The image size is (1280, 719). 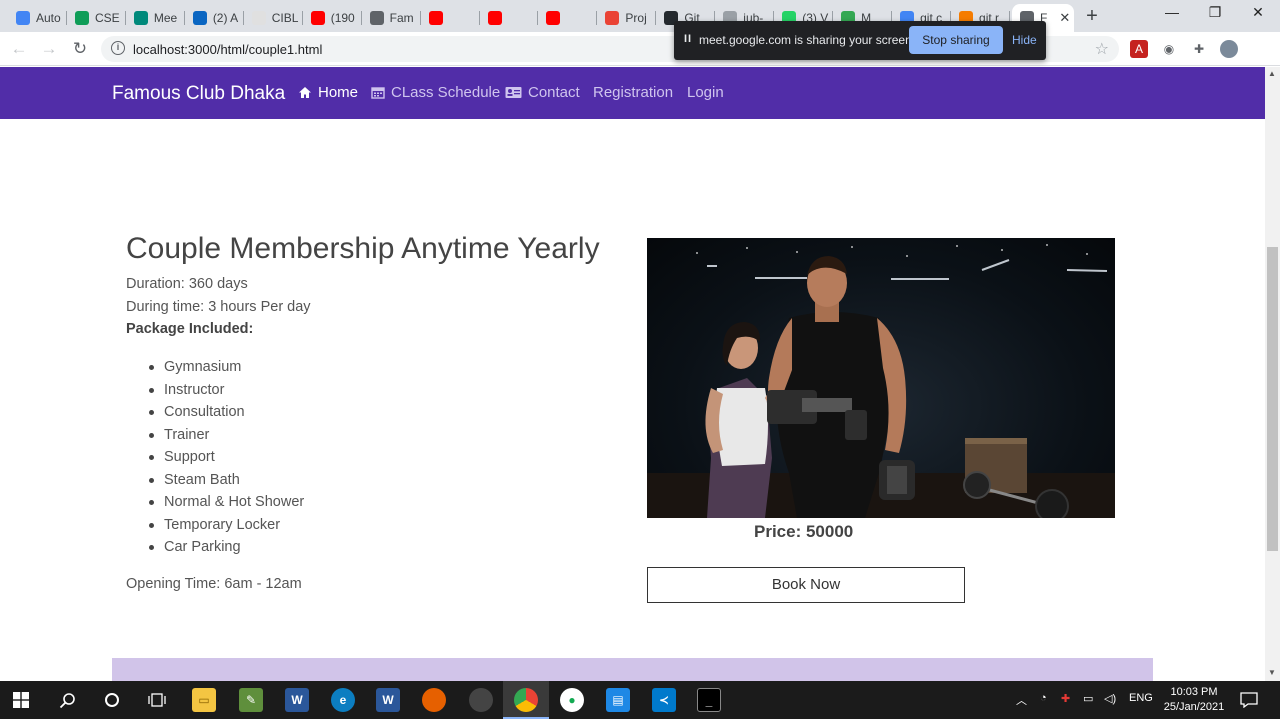 What do you see at coordinates (1272, 73) in the screenshot?
I see `scroll-up-arrow-icon: ▲` at bounding box center [1272, 73].